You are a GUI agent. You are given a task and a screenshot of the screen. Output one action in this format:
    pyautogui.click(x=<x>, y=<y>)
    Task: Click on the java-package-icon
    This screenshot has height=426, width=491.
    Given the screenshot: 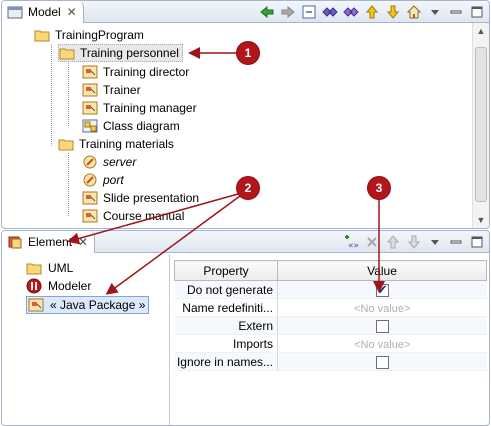 What is the action you would take?
    pyautogui.click(x=36, y=305)
    